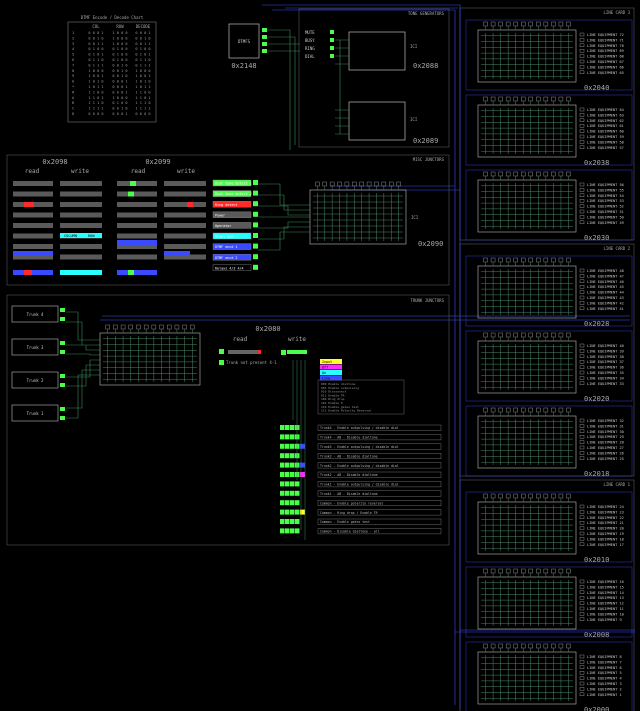 This screenshot has width=640, height=711. What do you see at coordinates (137, 242) in the screenshot?
I see `blue-bar` at bounding box center [137, 242].